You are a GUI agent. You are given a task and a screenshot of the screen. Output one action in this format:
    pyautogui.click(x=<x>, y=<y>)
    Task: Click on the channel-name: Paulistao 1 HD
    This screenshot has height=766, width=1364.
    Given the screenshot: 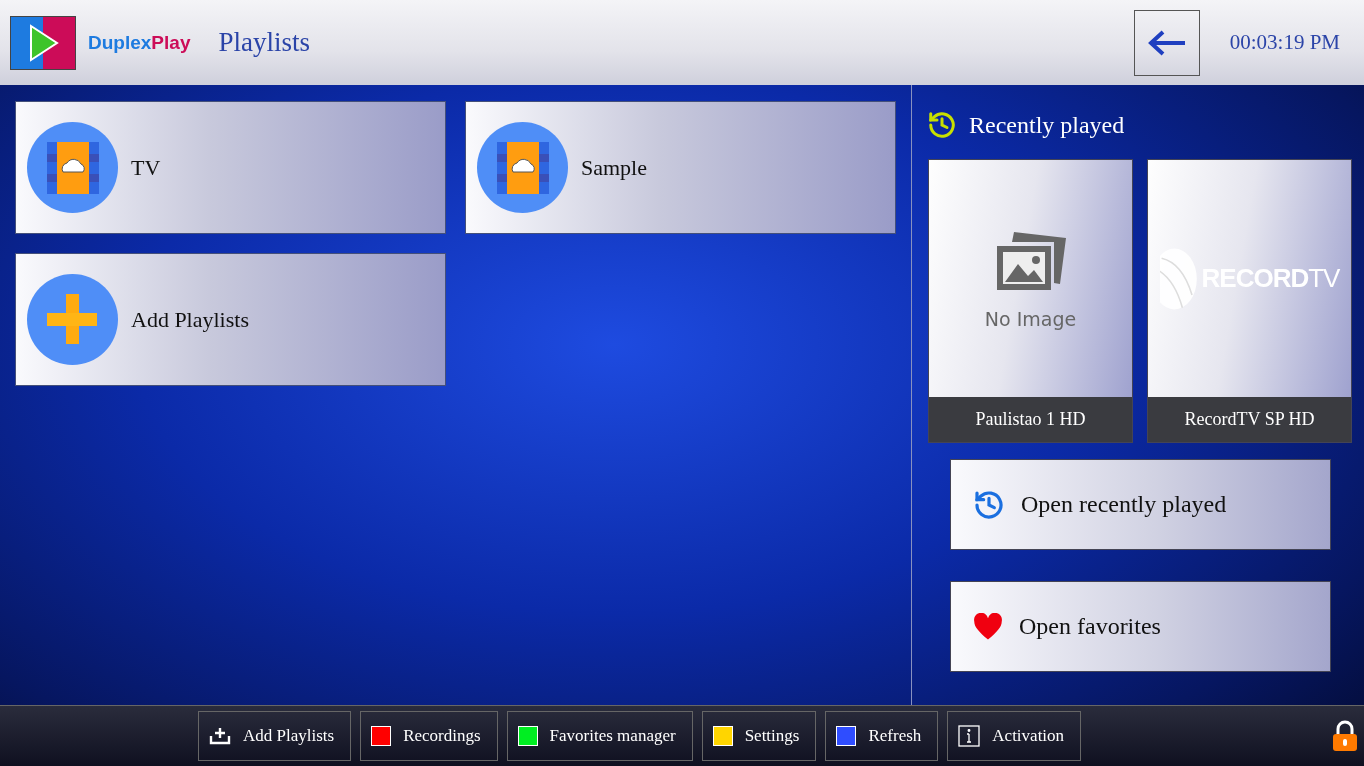 What is the action you would take?
    pyautogui.click(x=1030, y=419)
    